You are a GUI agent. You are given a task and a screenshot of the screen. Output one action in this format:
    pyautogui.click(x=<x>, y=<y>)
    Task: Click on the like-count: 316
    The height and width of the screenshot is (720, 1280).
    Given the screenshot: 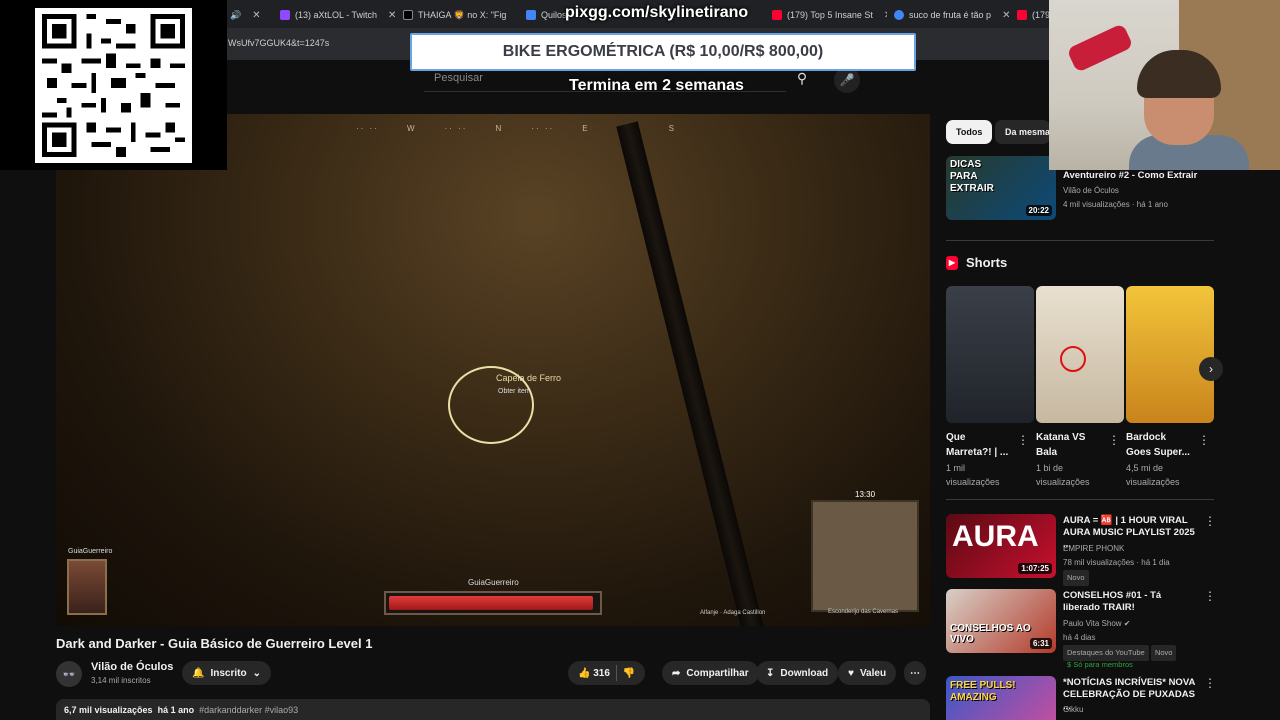 What is the action you would take?
    pyautogui.click(x=601, y=673)
    